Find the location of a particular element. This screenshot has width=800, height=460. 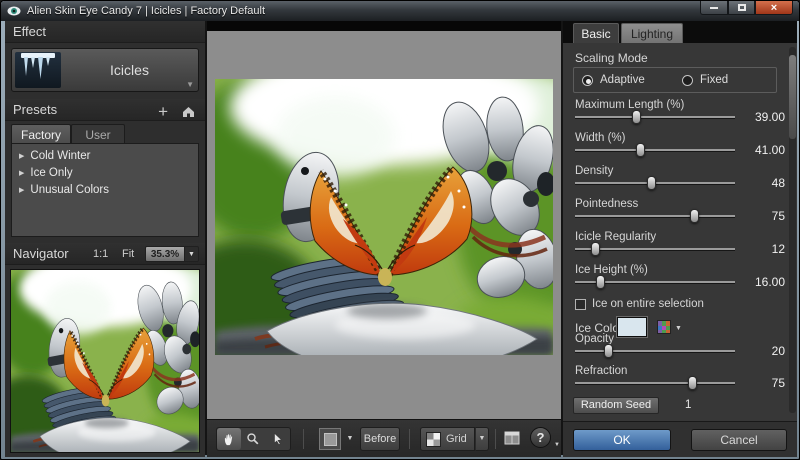

settings-scrollbar is located at coordinates (792, 230).